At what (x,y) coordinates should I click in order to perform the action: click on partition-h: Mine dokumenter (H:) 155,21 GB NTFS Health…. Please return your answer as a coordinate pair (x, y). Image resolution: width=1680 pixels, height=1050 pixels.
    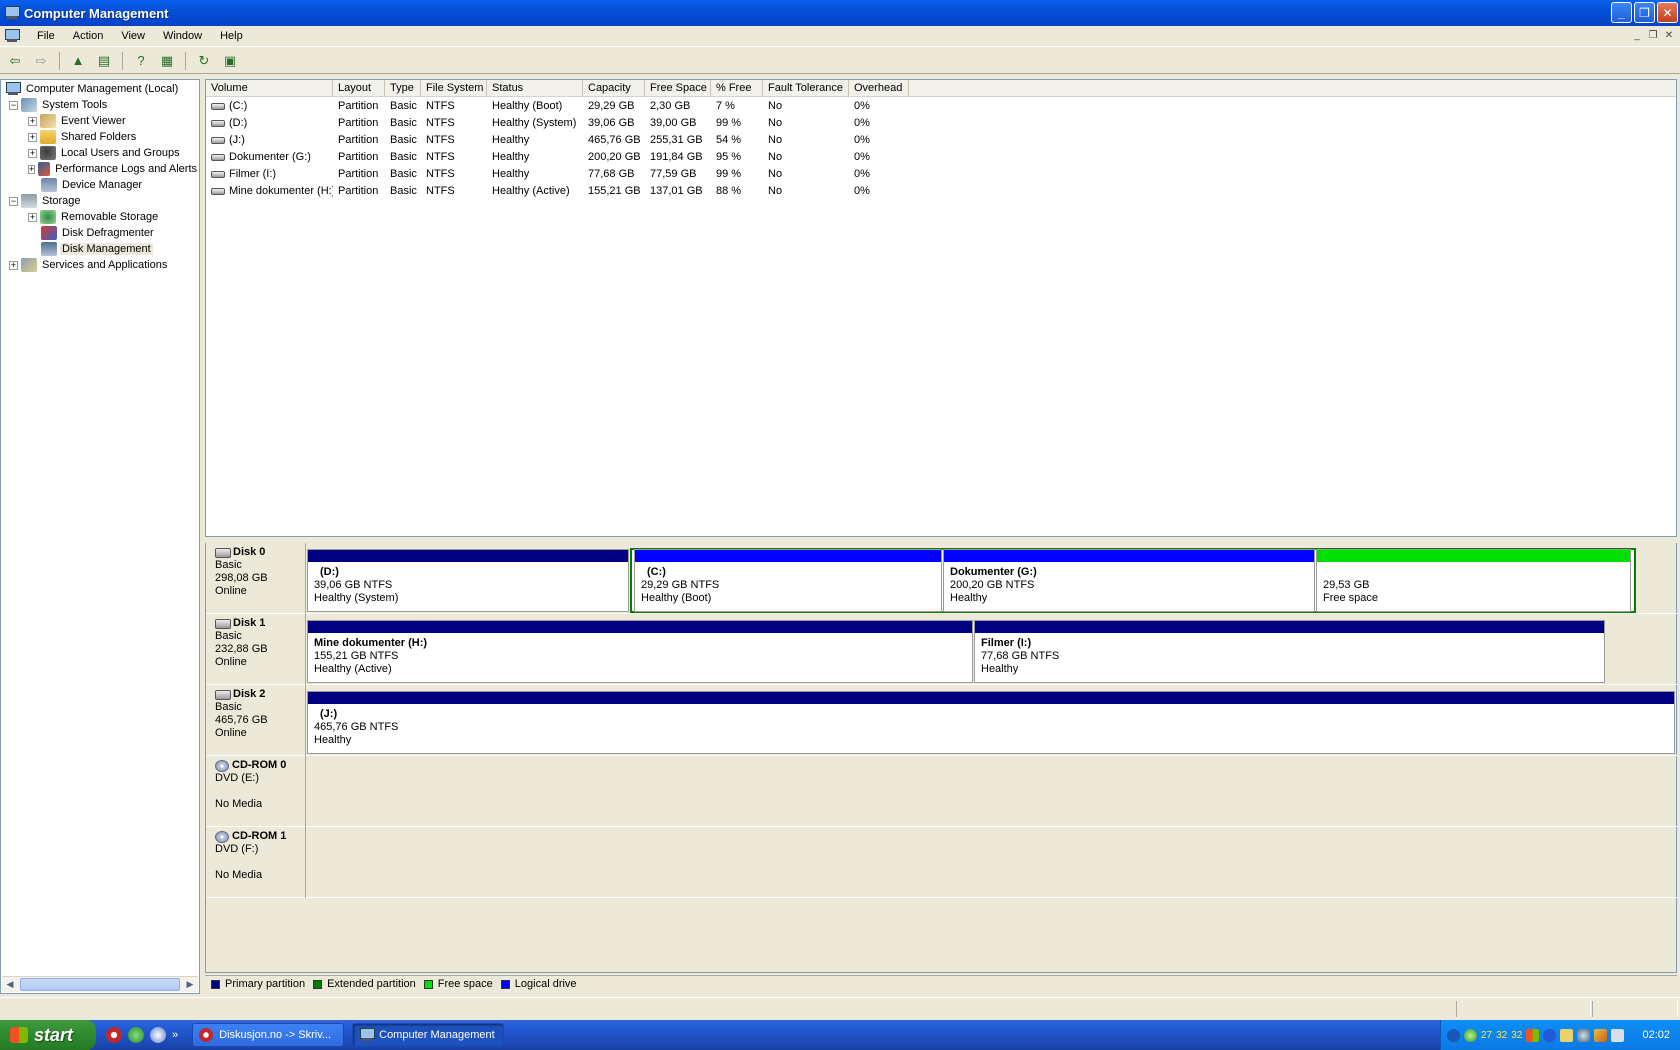
    Looking at the image, I should click on (640, 651).